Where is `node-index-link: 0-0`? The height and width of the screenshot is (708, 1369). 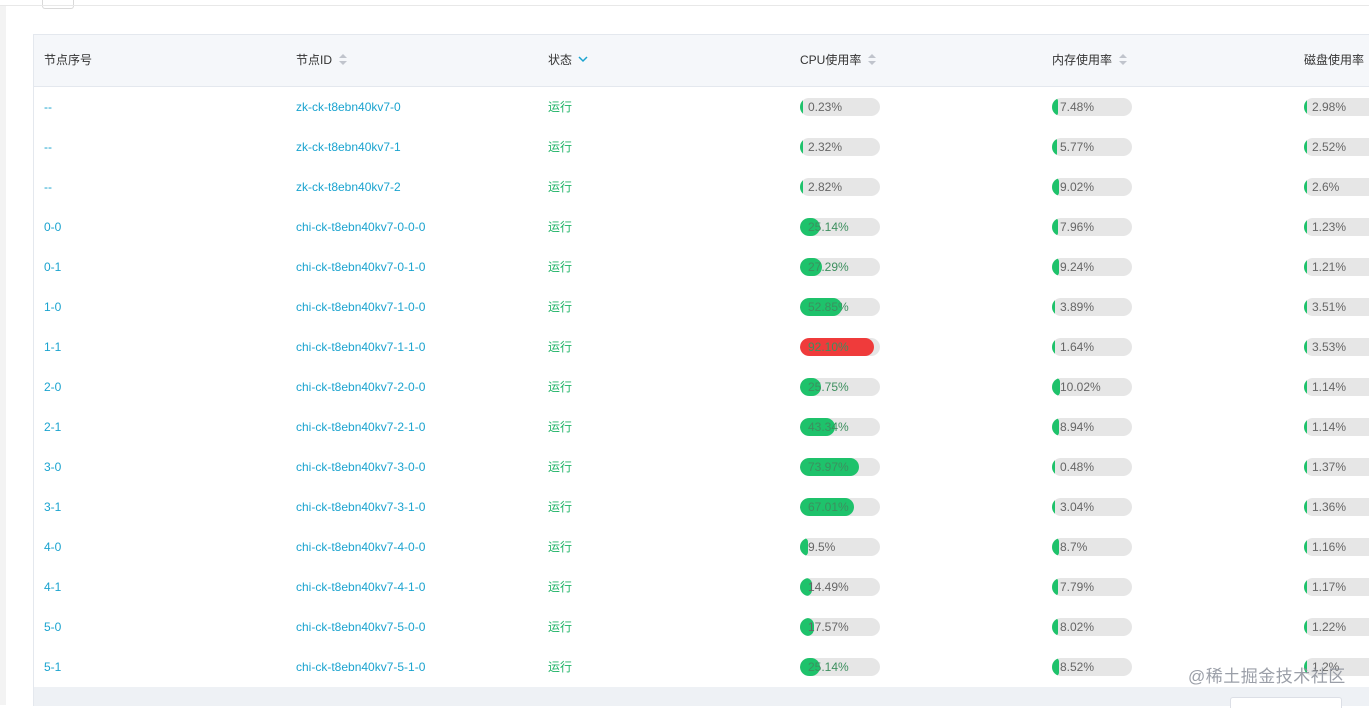
node-index-link: 0-0 is located at coordinates (52, 227).